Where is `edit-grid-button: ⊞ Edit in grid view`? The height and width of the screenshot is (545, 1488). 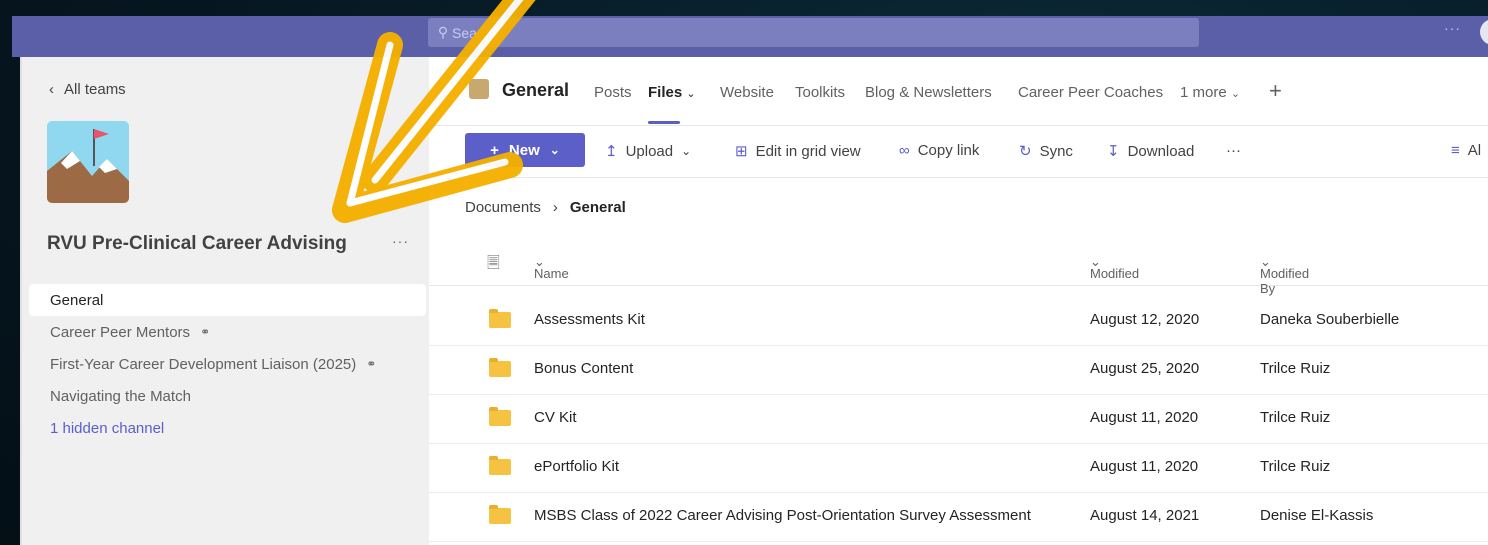 edit-grid-button: ⊞ Edit in grid view is located at coordinates (798, 151).